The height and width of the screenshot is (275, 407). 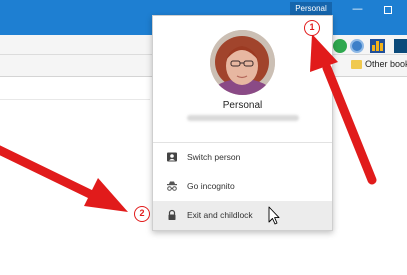 I want to click on step-1-badge: 1, so click(x=312, y=28).